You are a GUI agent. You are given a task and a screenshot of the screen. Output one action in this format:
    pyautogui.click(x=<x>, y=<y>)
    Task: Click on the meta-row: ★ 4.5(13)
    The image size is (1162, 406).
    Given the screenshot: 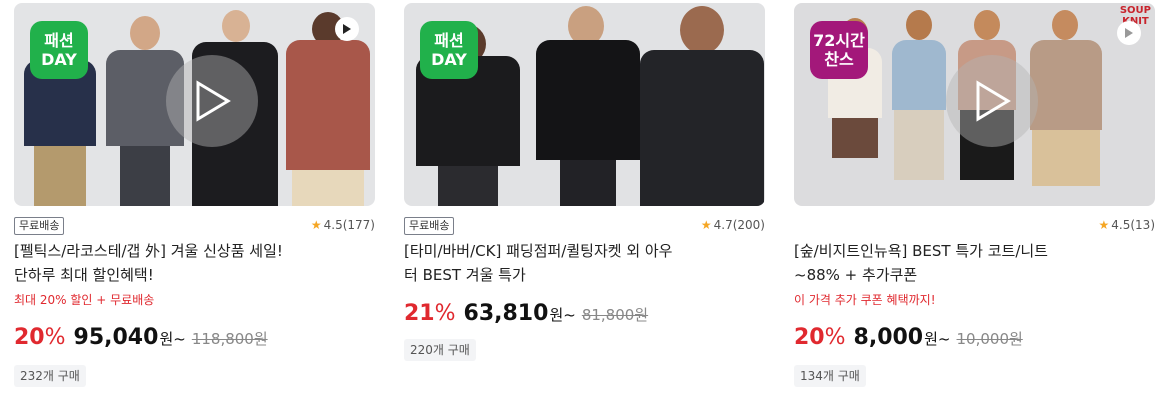 What is the action you would take?
    pyautogui.click(x=974, y=225)
    